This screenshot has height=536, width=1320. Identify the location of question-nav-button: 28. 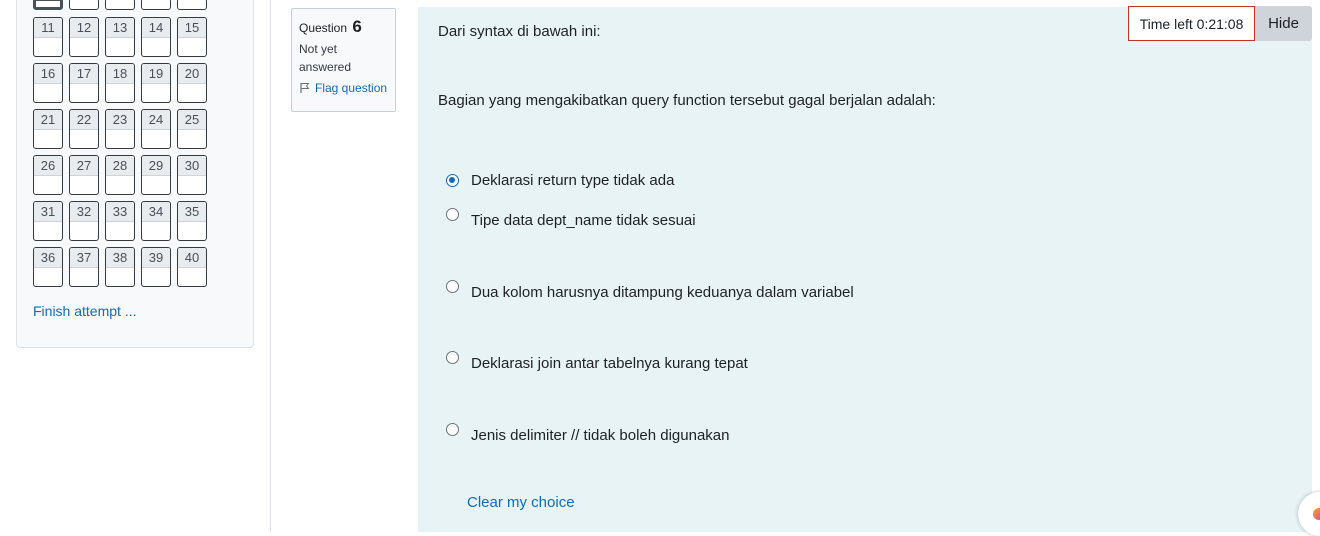
(120, 175).